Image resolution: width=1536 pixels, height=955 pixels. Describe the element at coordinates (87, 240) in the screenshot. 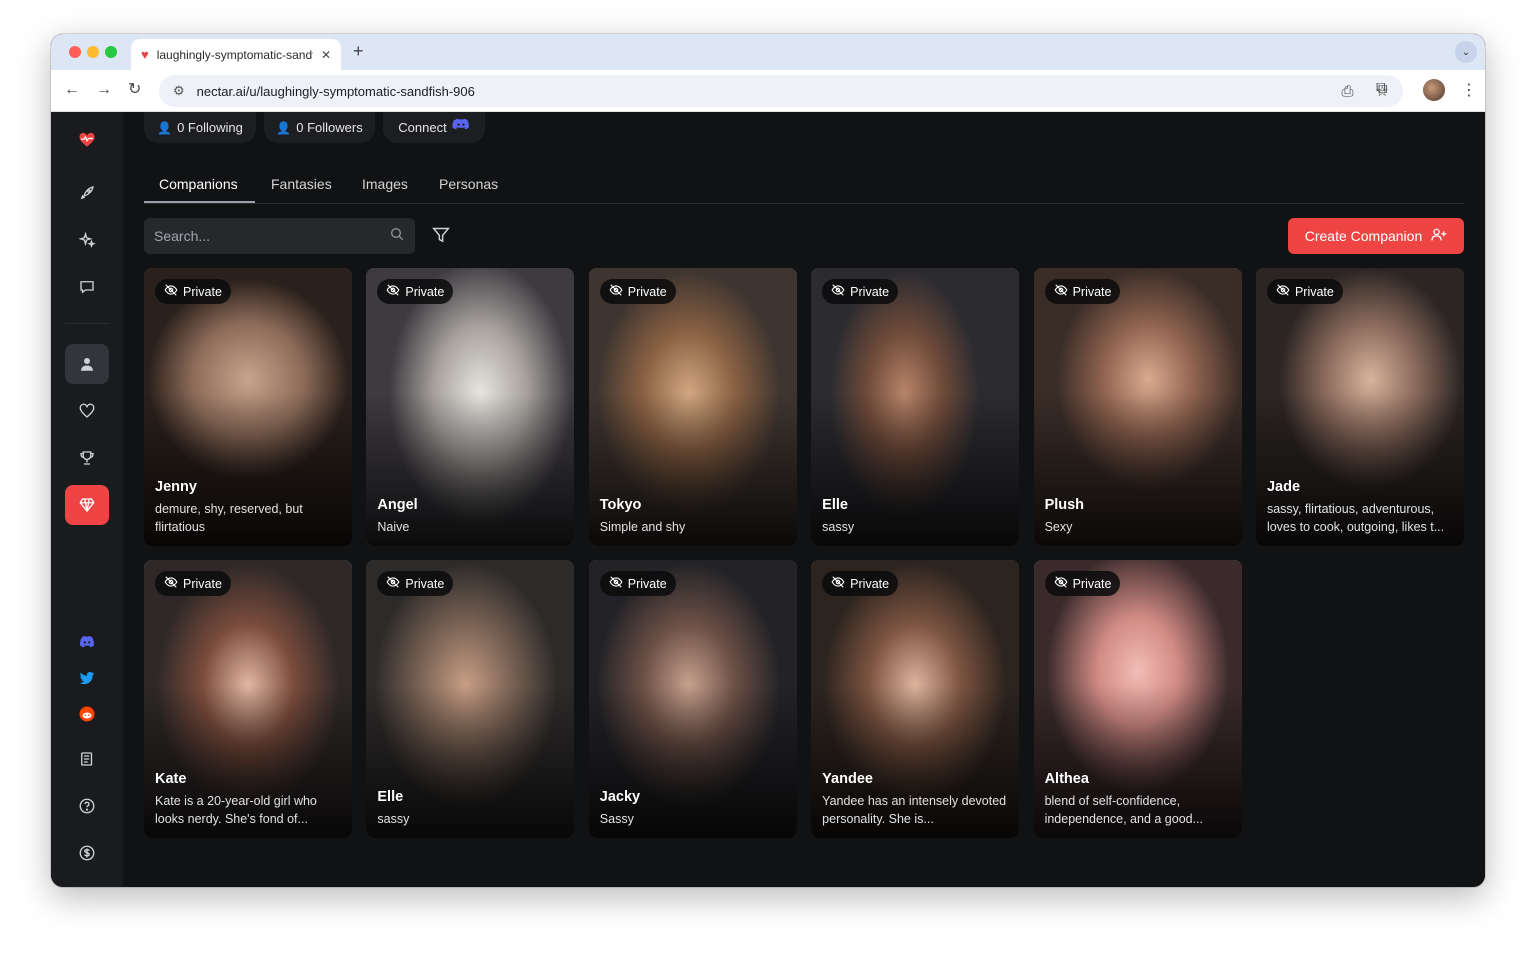

I see `sparkles-icon` at that location.